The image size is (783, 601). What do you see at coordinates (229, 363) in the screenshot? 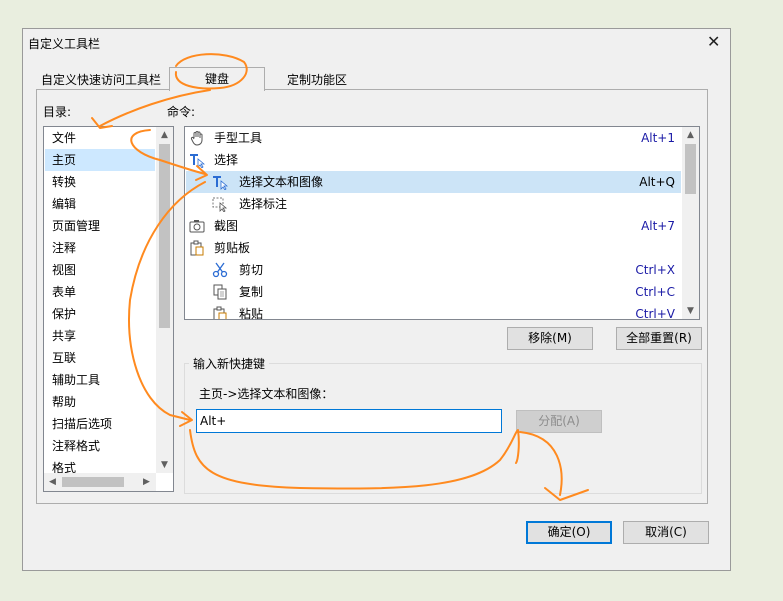
I see `new-shortcut-group-label: 输入新快捷键` at bounding box center [229, 363].